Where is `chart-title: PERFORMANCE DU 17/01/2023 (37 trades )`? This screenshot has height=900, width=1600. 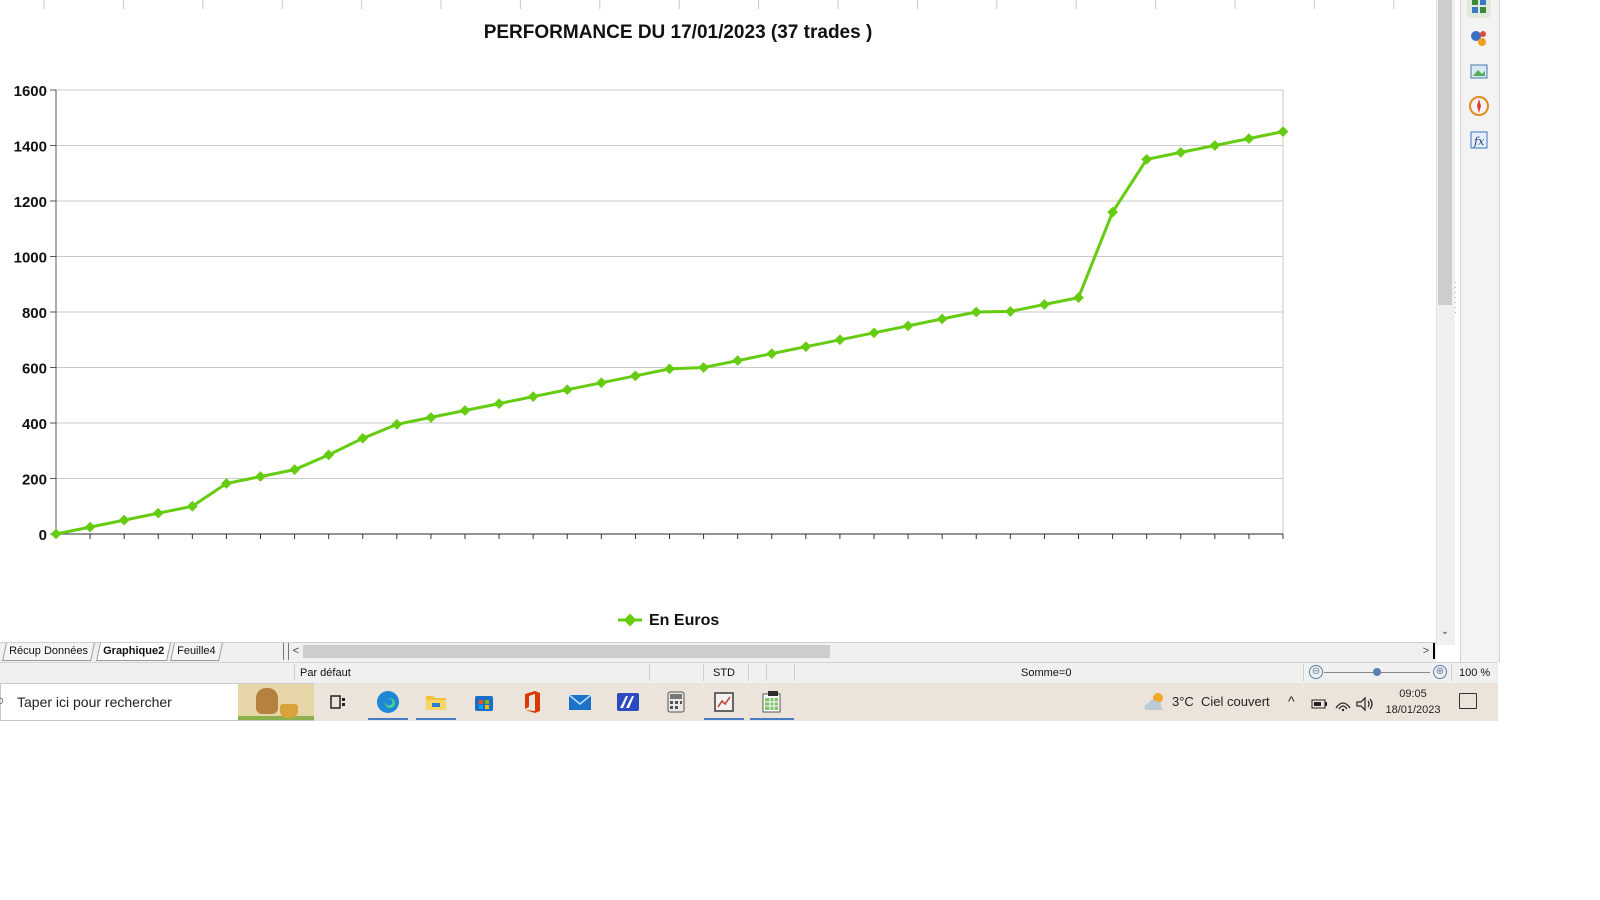 chart-title: PERFORMANCE DU 17/01/2023 (37 trades ) is located at coordinates (678, 32).